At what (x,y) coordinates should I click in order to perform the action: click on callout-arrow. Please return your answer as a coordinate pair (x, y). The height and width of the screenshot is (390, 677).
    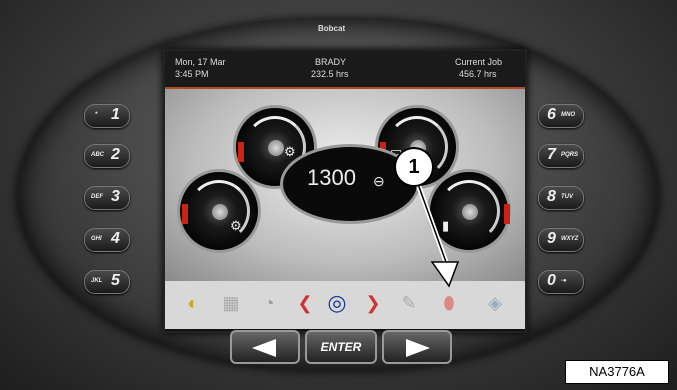
    Looking at the image, I should click on (437, 235).